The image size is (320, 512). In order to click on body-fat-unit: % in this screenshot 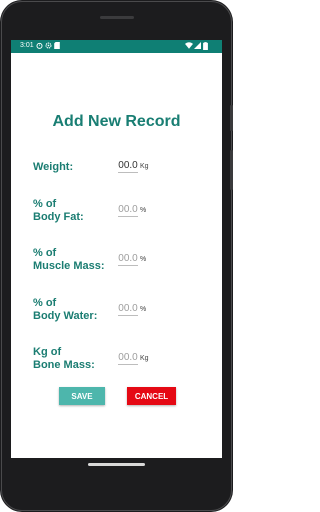, I will do `click(143, 210)`.